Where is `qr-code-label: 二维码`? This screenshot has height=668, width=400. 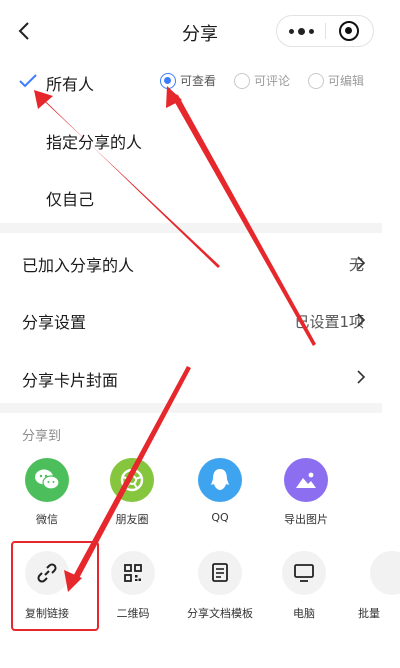 qr-code-label: 二维码 is located at coordinates (133, 613).